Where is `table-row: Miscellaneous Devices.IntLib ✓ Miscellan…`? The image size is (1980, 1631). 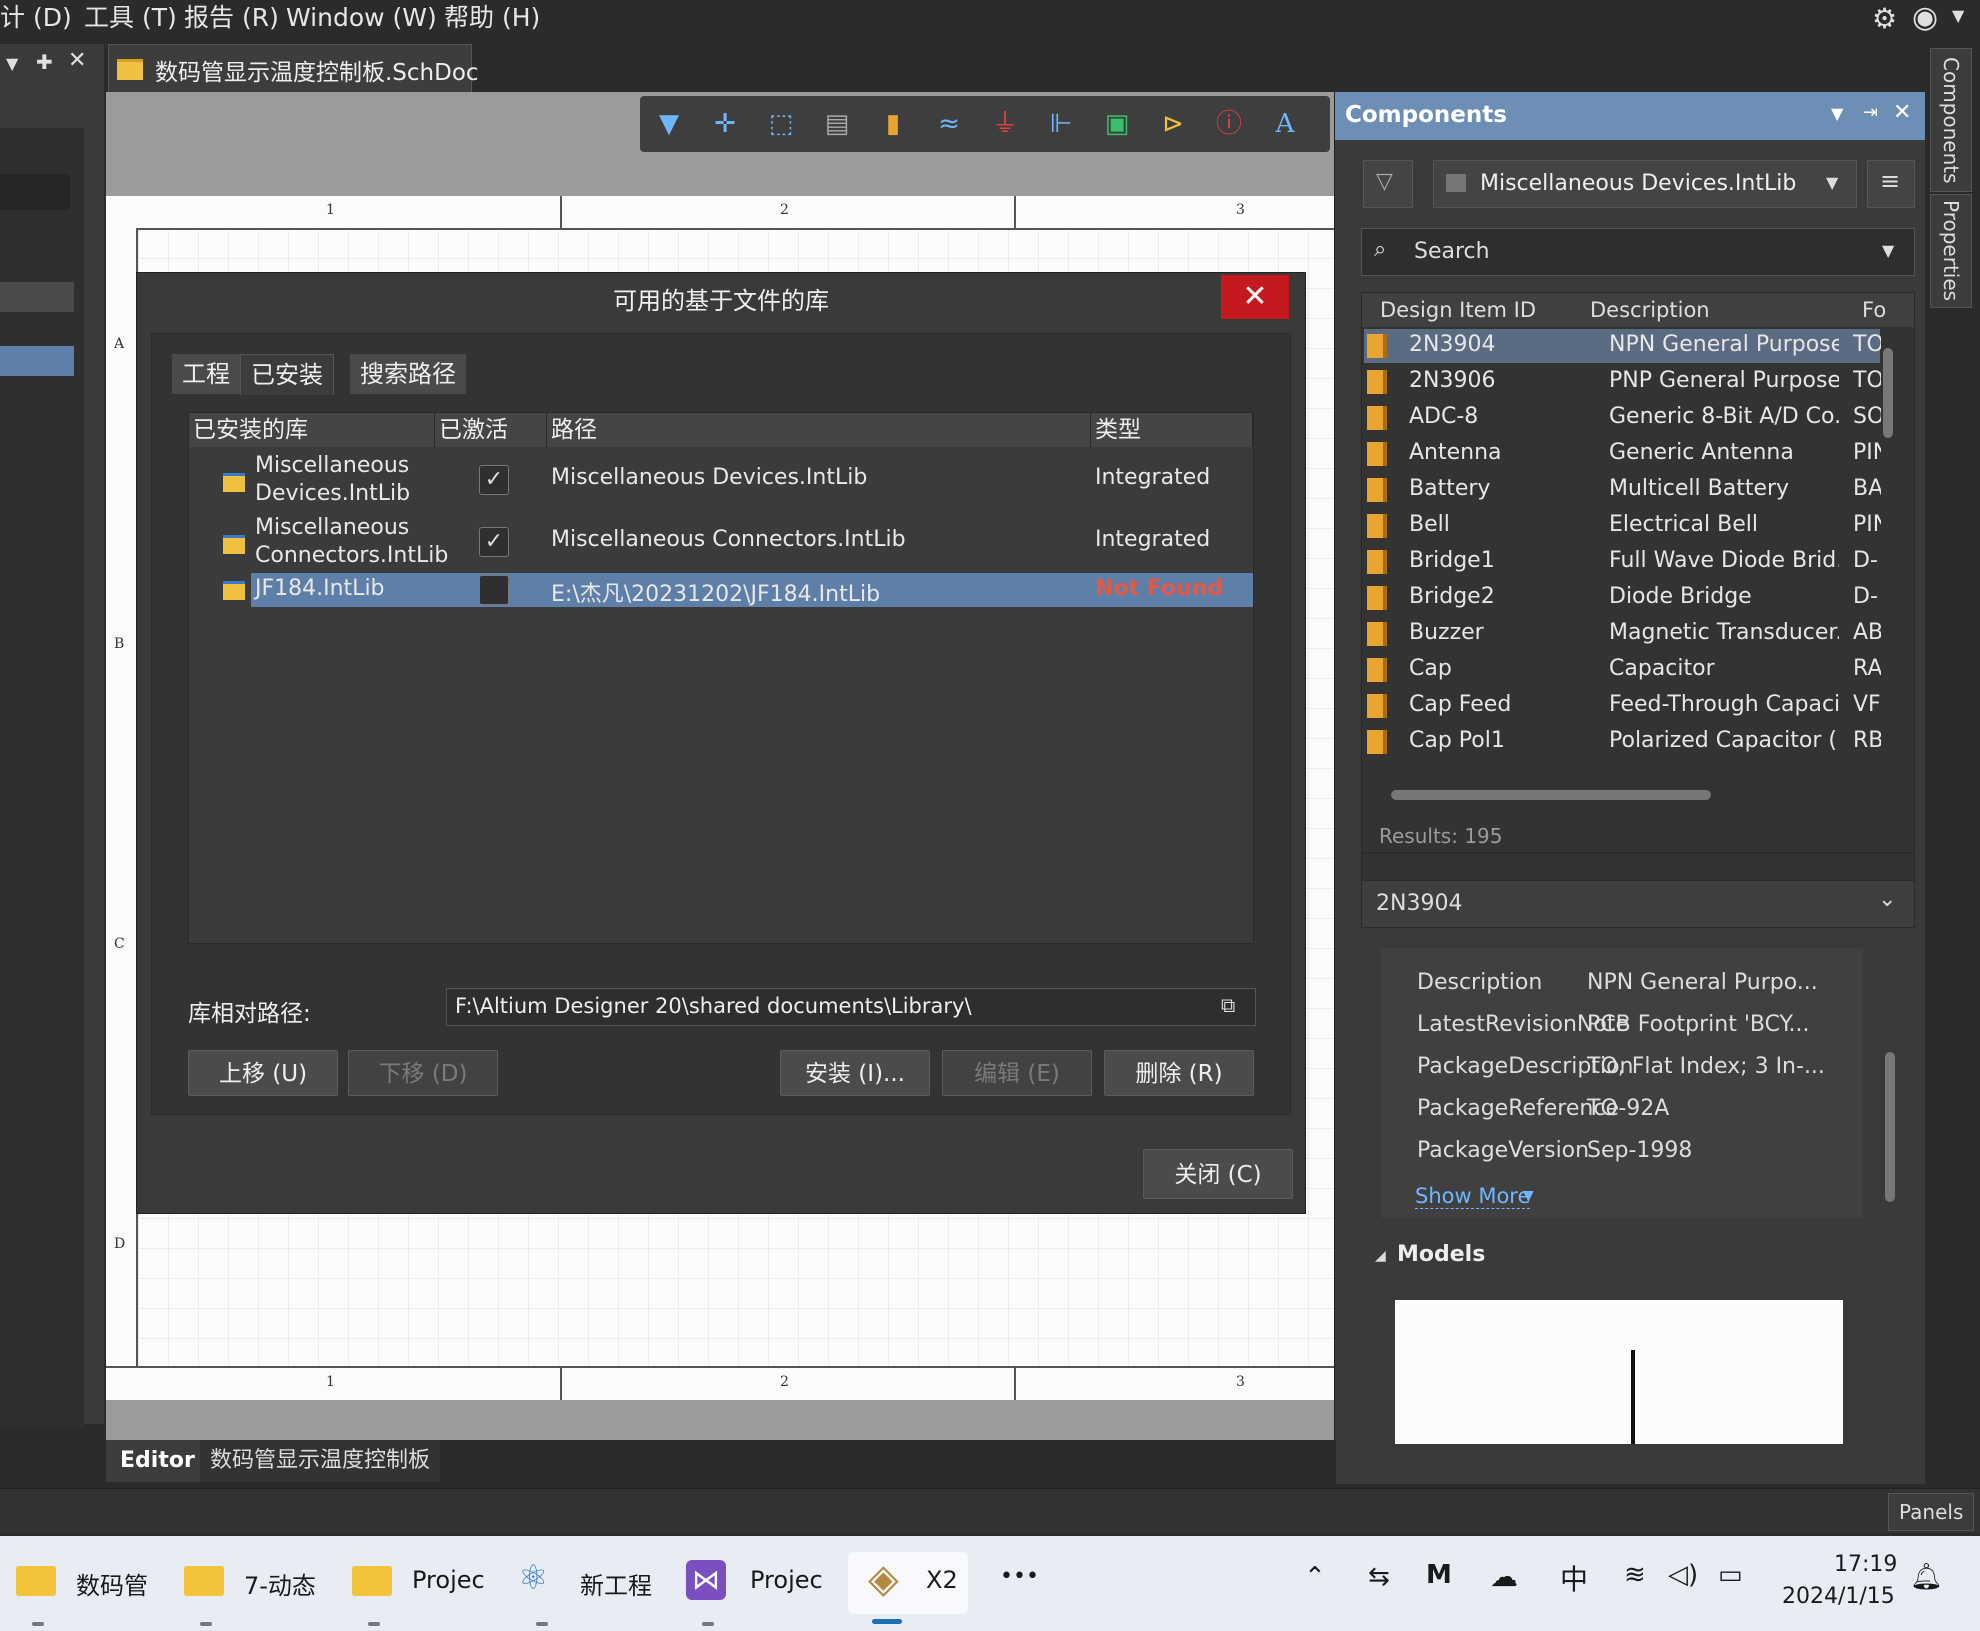 table-row: Miscellaneous Devices.IntLib ✓ Miscellan… is located at coordinates (721, 479).